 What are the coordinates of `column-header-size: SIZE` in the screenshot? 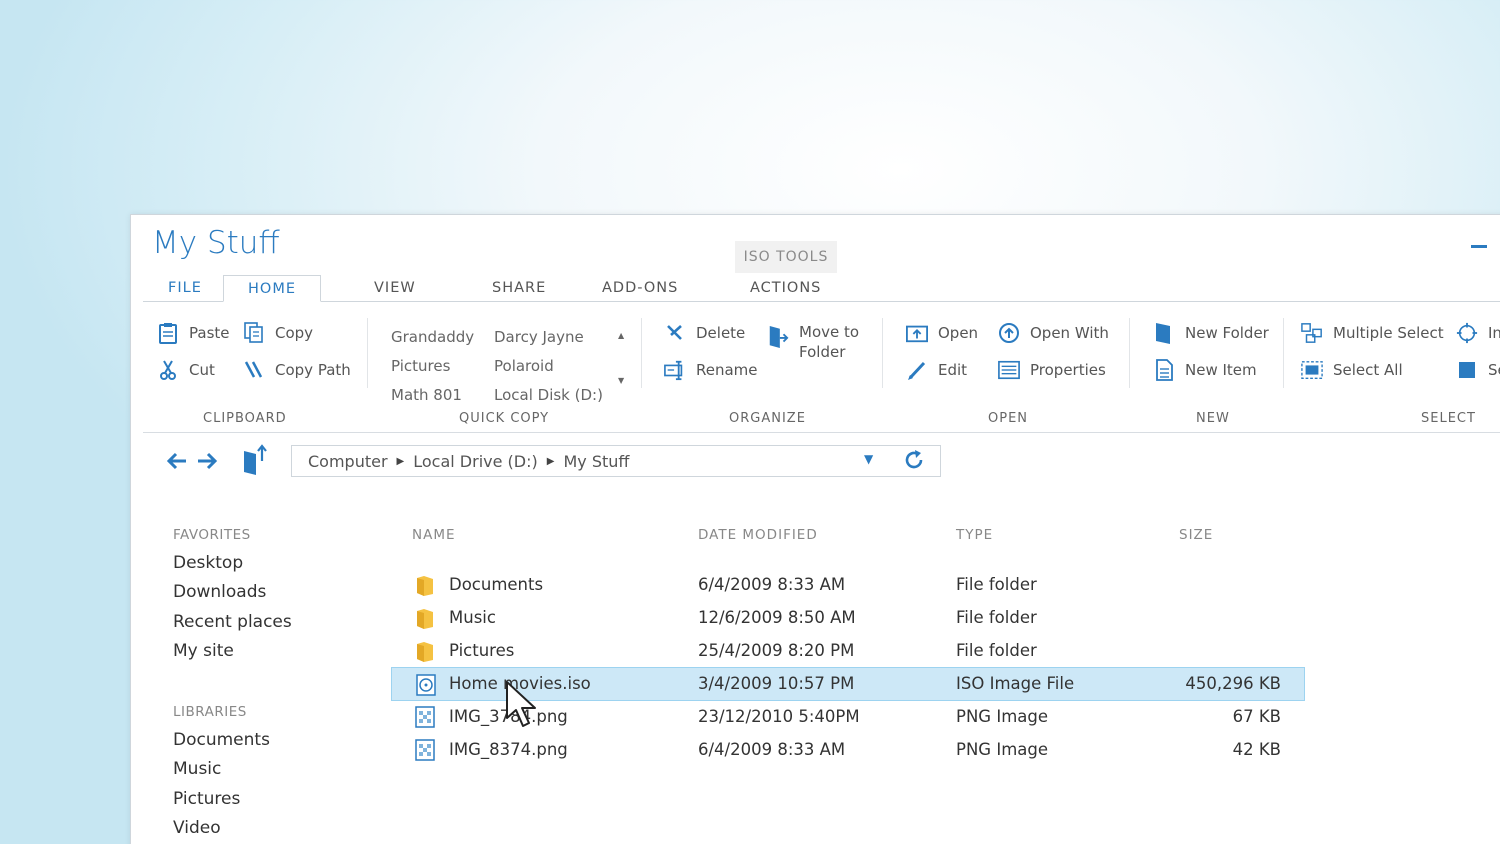 It's located at (1196, 535).